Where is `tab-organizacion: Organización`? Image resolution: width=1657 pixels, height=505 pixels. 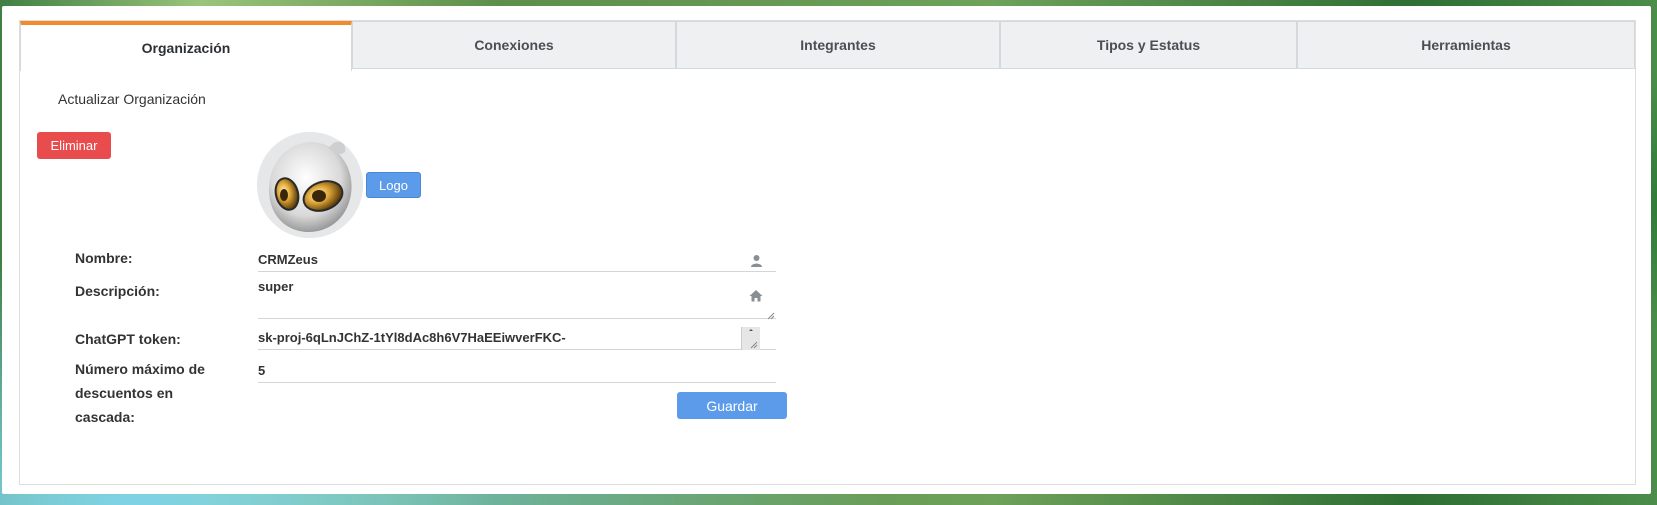 tab-organizacion: Organización is located at coordinates (186, 46).